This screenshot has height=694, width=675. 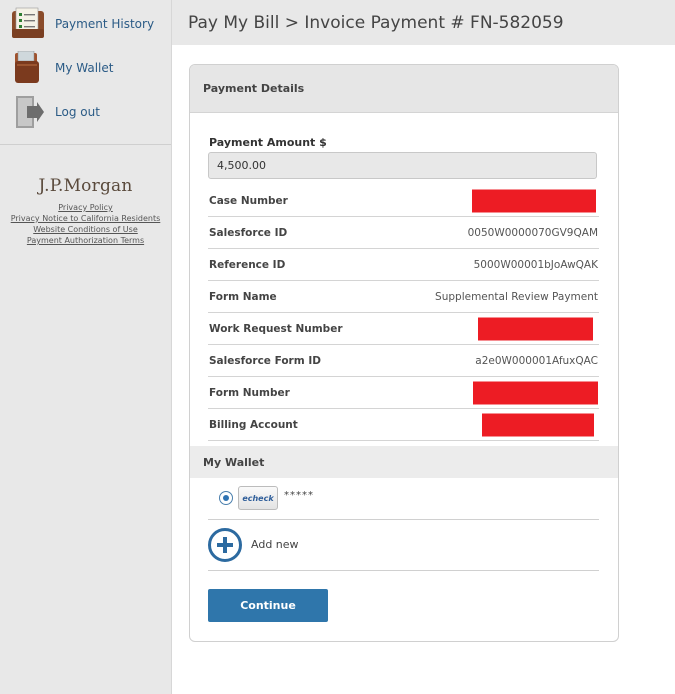 I want to click on detail-label: Salesforce Form ID, so click(x=265, y=360).